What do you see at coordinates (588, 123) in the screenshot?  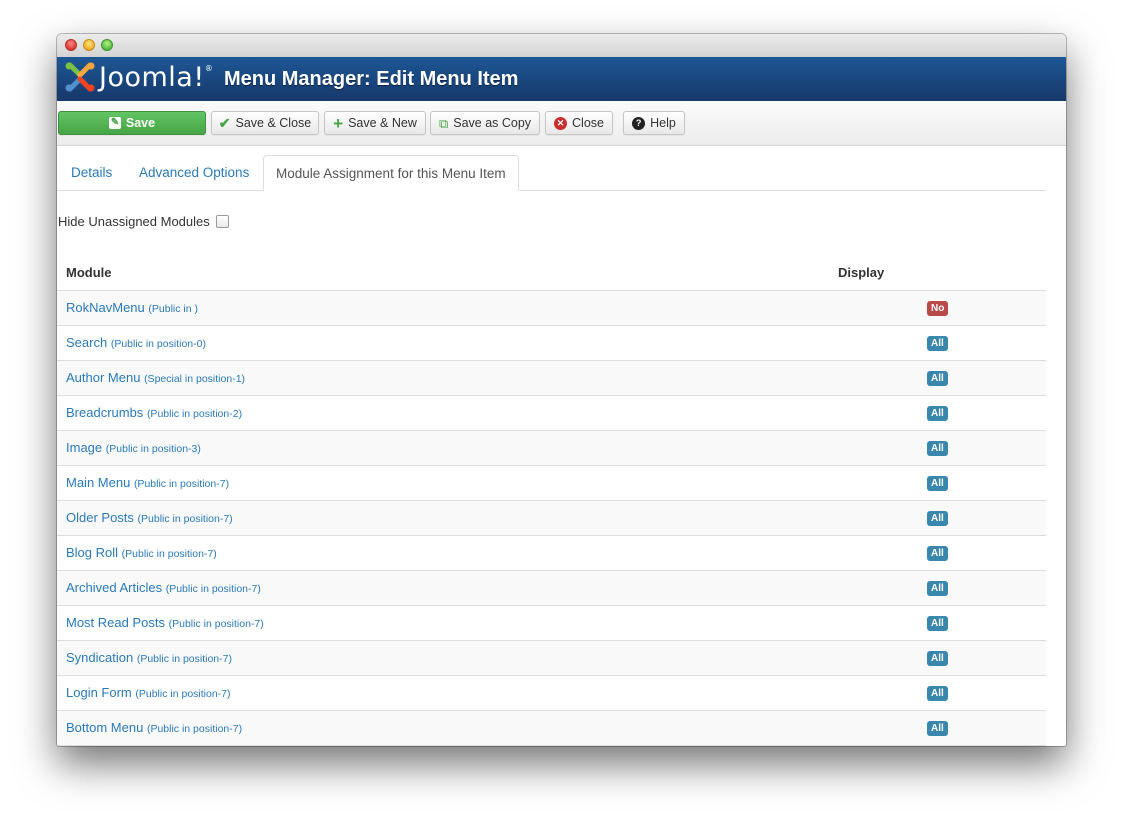 I see `close-label: Close` at bounding box center [588, 123].